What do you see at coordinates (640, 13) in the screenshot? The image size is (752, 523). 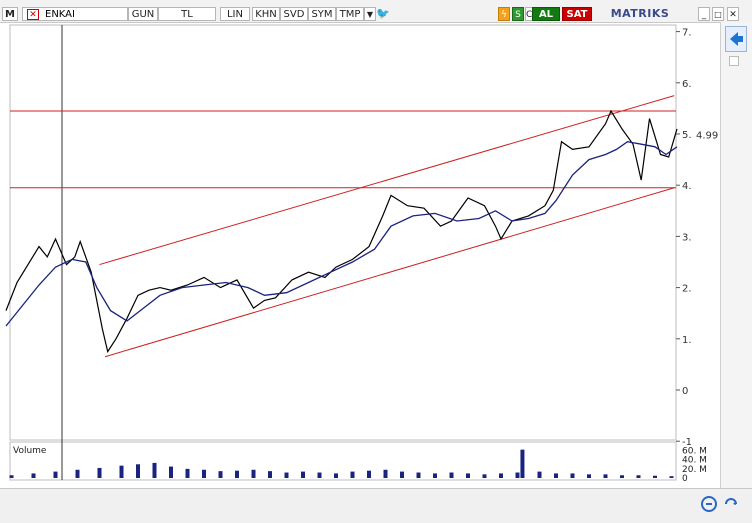 I see `brand-logo: MATRIKS` at bounding box center [640, 13].